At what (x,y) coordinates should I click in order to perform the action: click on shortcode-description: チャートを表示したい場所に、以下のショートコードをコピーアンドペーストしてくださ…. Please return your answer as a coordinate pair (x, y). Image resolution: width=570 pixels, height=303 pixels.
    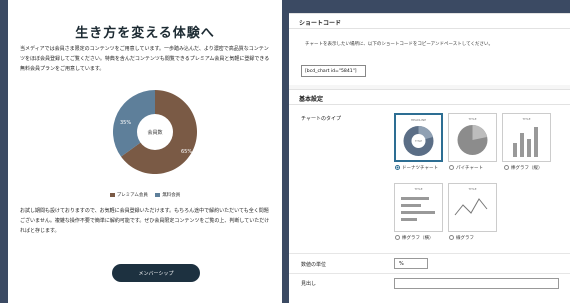
    Looking at the image, I should click on (399, 44).